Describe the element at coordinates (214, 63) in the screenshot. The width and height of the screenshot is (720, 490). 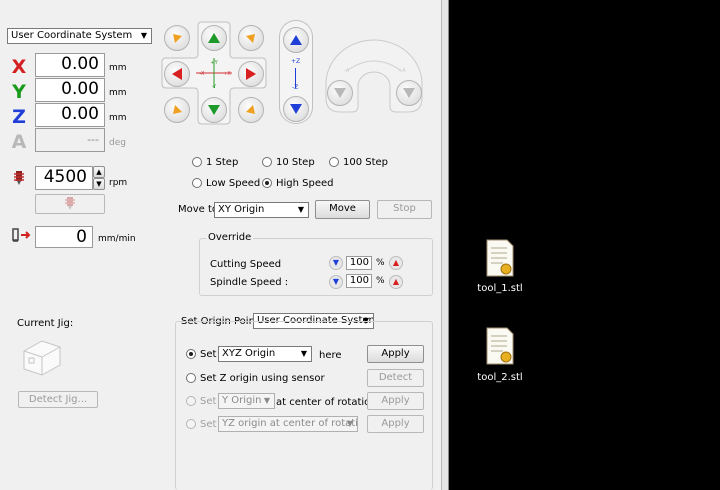
I see `plus-y-label: +Y` at that location.